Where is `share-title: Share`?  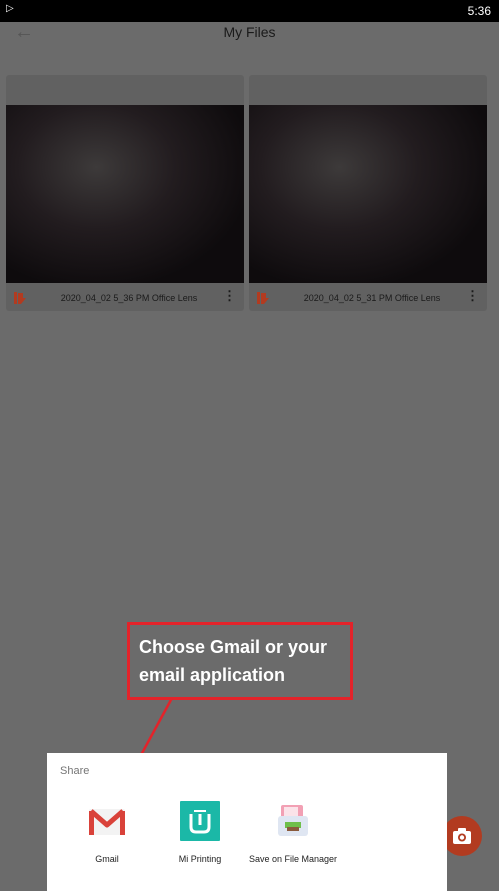 share-title: Share is located at coordinates (75, 771).